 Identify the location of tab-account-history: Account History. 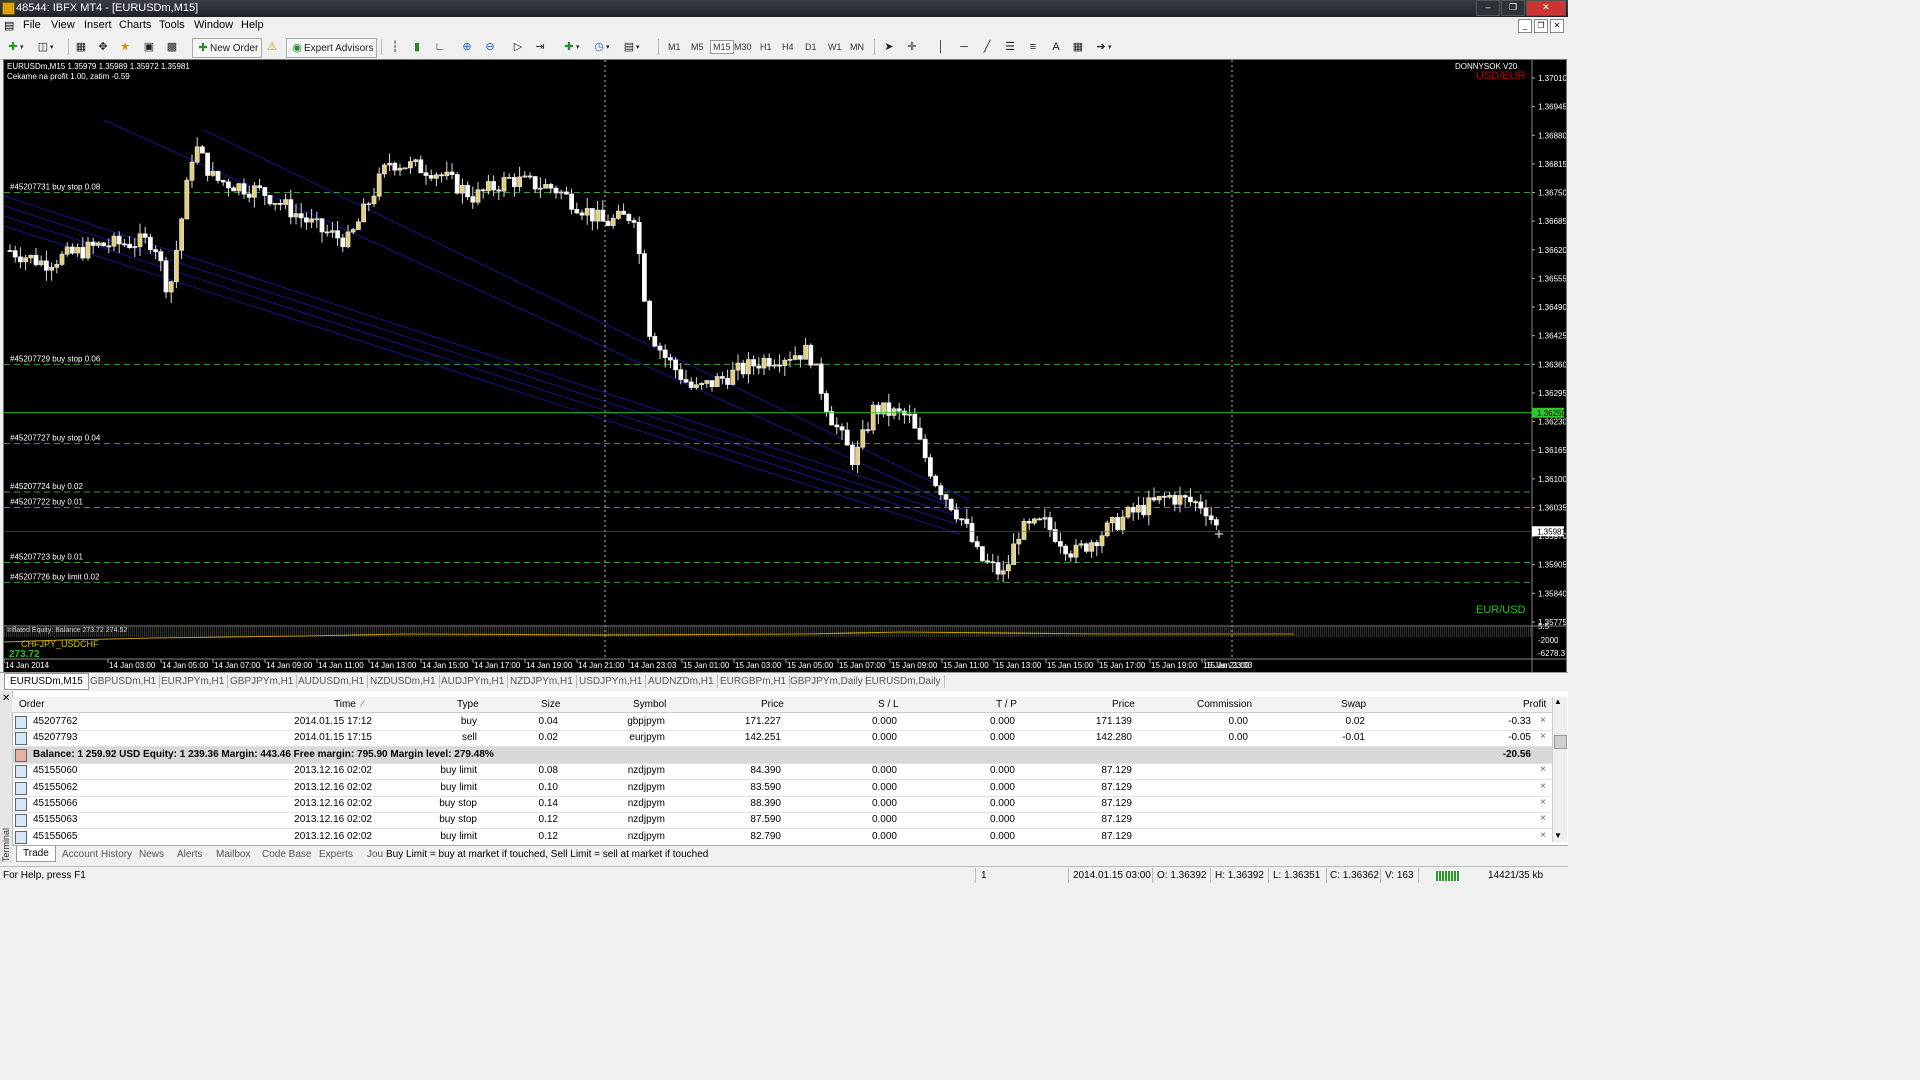
(97, 854).